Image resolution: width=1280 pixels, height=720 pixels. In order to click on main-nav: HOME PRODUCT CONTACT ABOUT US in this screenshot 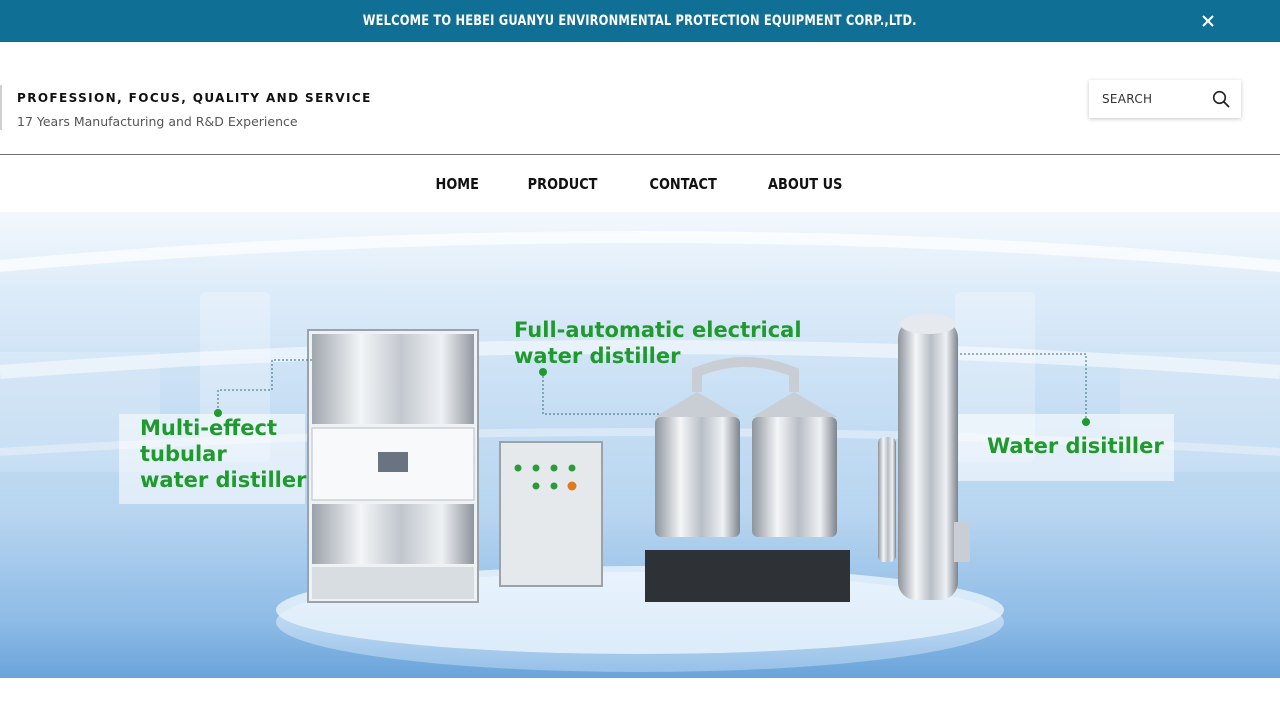, I will do `click(640, 184)`.